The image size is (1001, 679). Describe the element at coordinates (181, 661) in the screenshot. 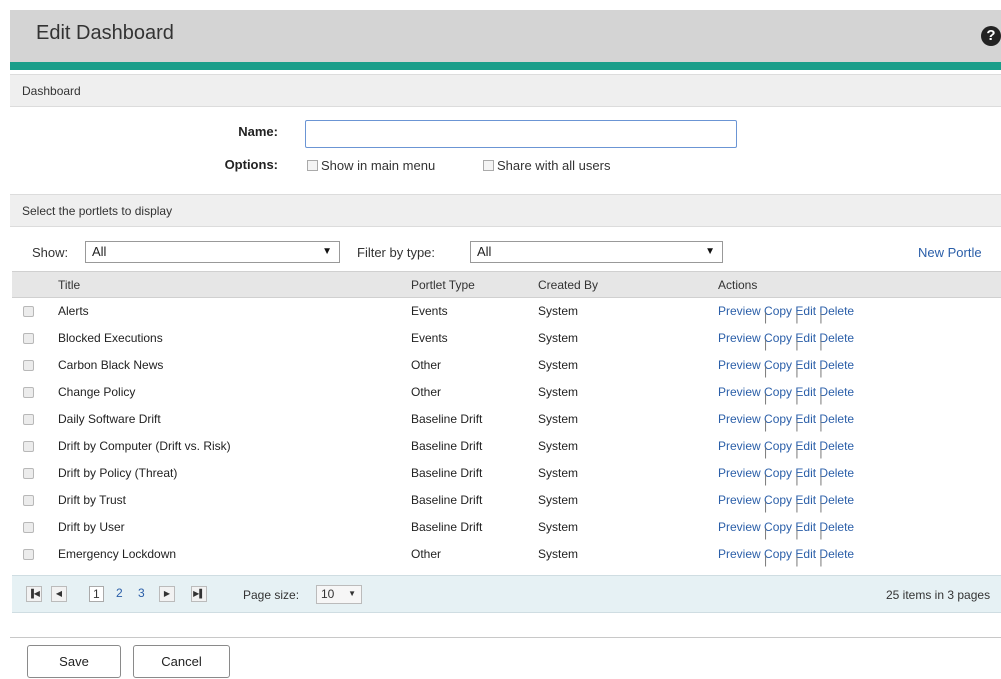

I see `cancel-button: Cancel` at that location.